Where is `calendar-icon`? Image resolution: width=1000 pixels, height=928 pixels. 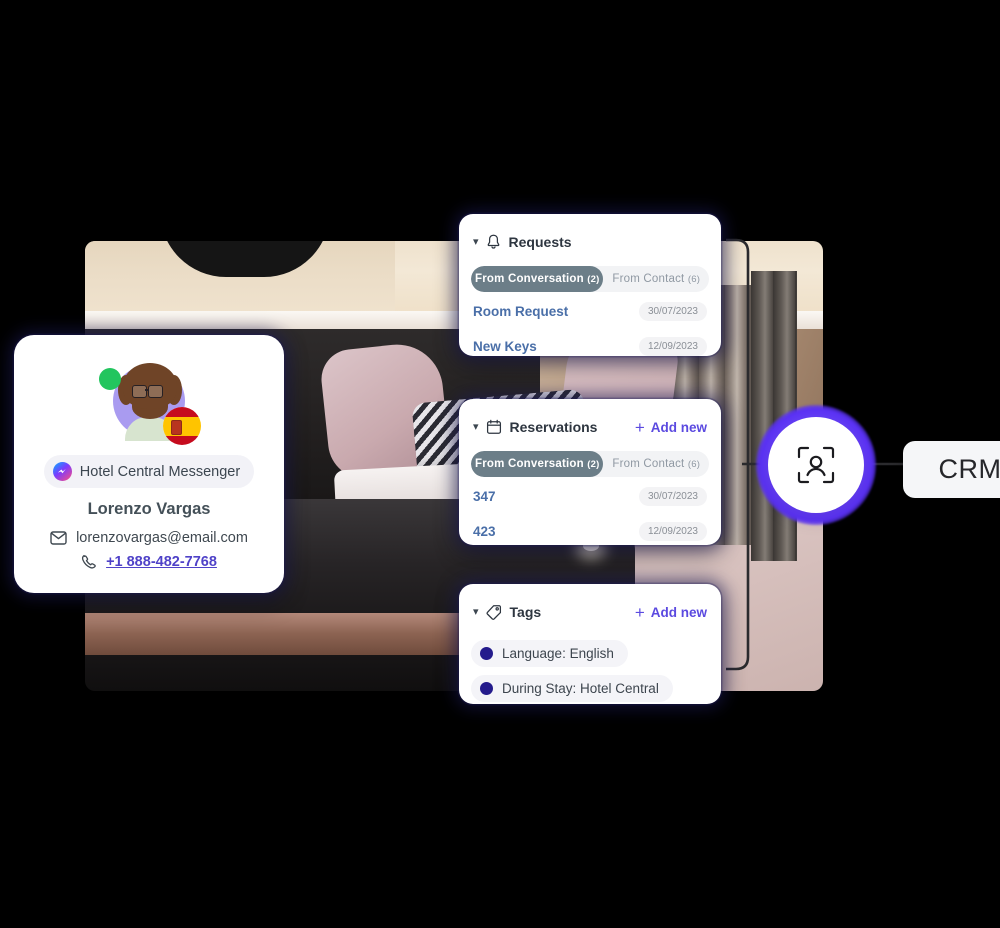 calendar-icon is located at coordinates (493, 426).